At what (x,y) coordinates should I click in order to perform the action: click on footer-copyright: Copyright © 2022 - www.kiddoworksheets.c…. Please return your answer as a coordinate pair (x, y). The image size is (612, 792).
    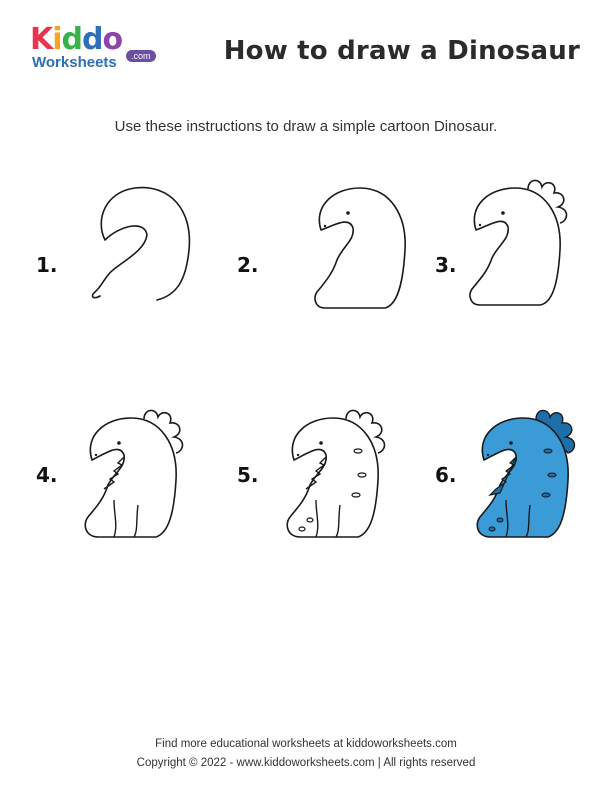
    Looking at the image, I should click on (306, 763).